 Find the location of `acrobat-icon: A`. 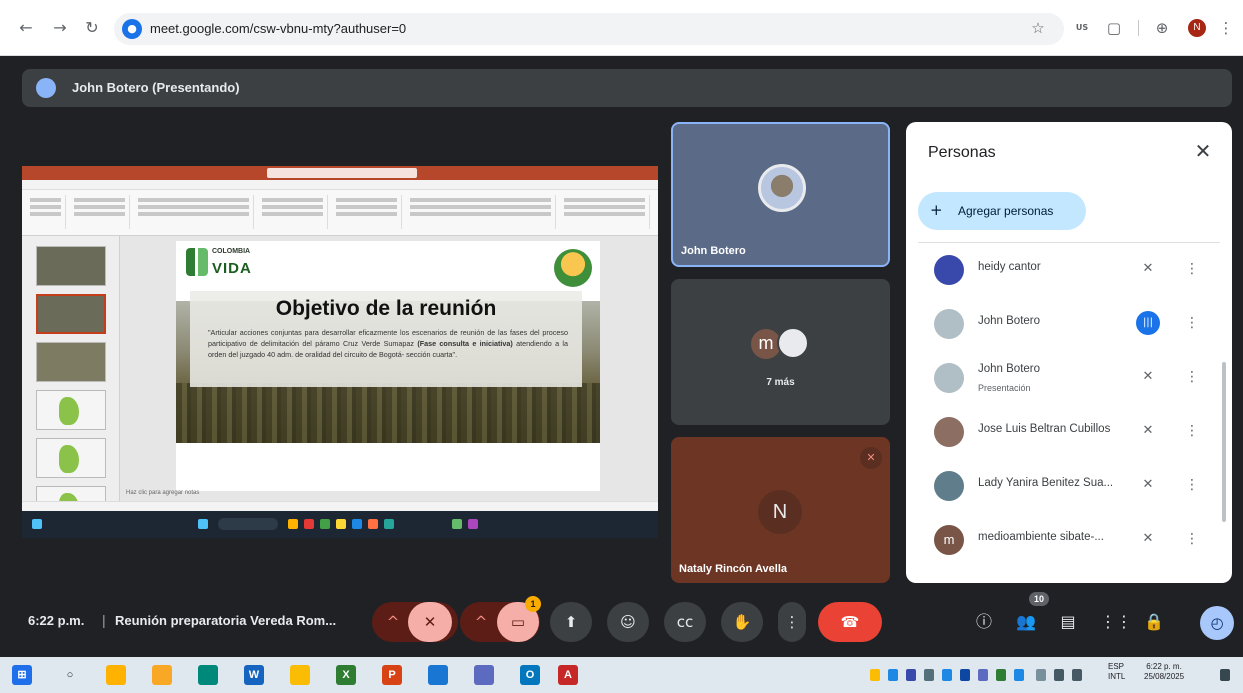

acrobat-icon: A is located at coordinates (568, 675).